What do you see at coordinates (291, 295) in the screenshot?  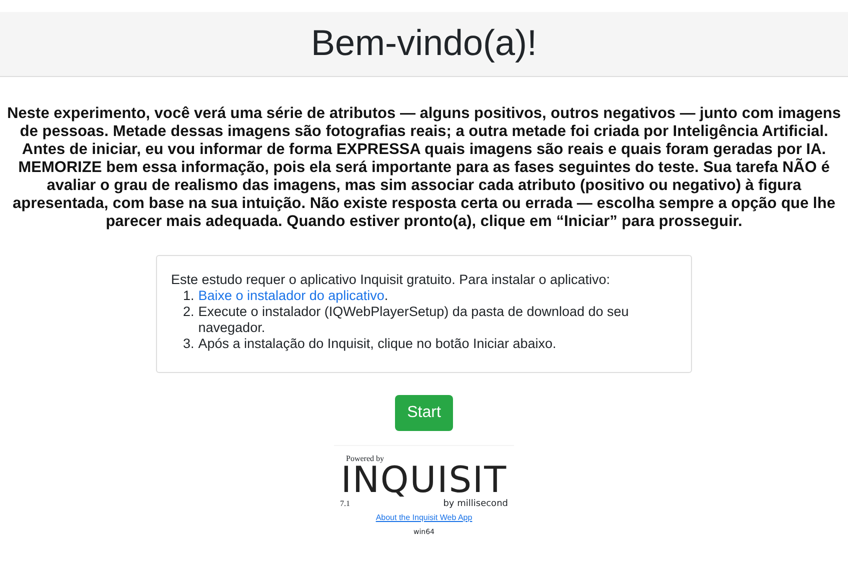 I see `download-link: Baixe o instalador do aplicativo` at bounding box center [291, 295].